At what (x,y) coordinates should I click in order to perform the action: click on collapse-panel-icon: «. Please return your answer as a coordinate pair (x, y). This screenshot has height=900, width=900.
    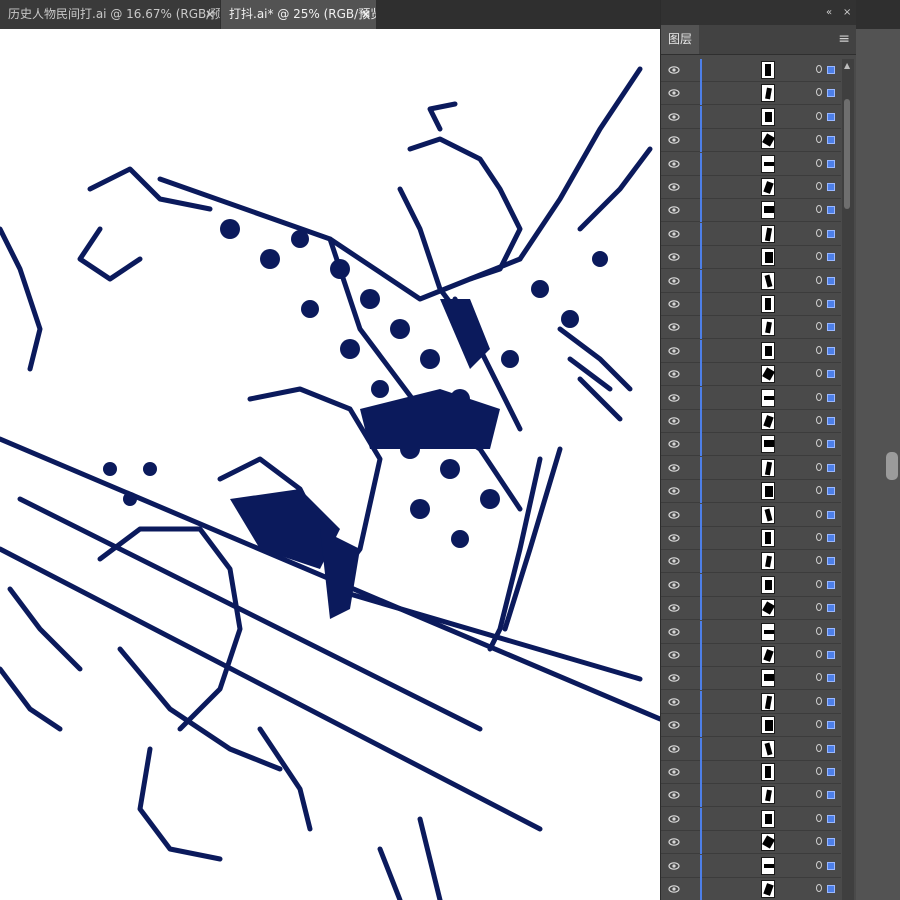
    Looking at the image, I should click on (829, 12).